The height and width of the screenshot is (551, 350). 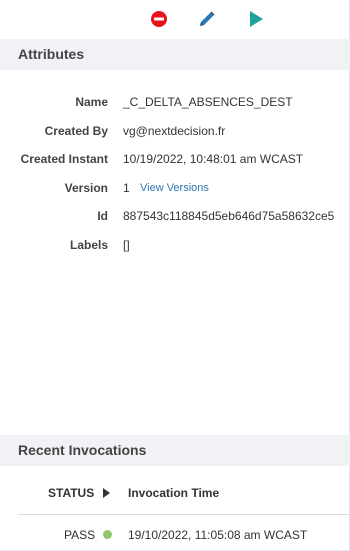 I want to click on stop-icon, so click(x=159, y=19).